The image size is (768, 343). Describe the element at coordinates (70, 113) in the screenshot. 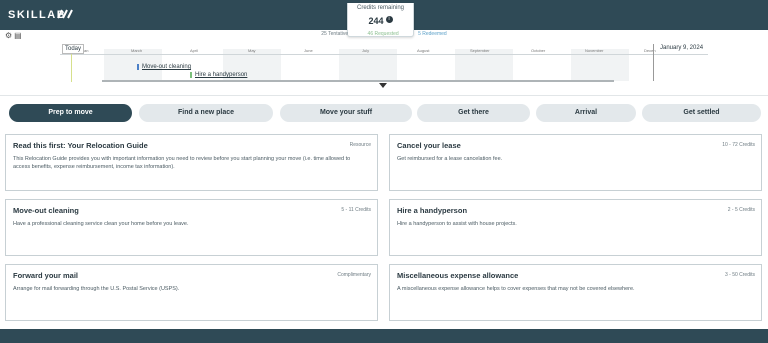

I see `tab-prep-to-move: Prep to move` at that location.